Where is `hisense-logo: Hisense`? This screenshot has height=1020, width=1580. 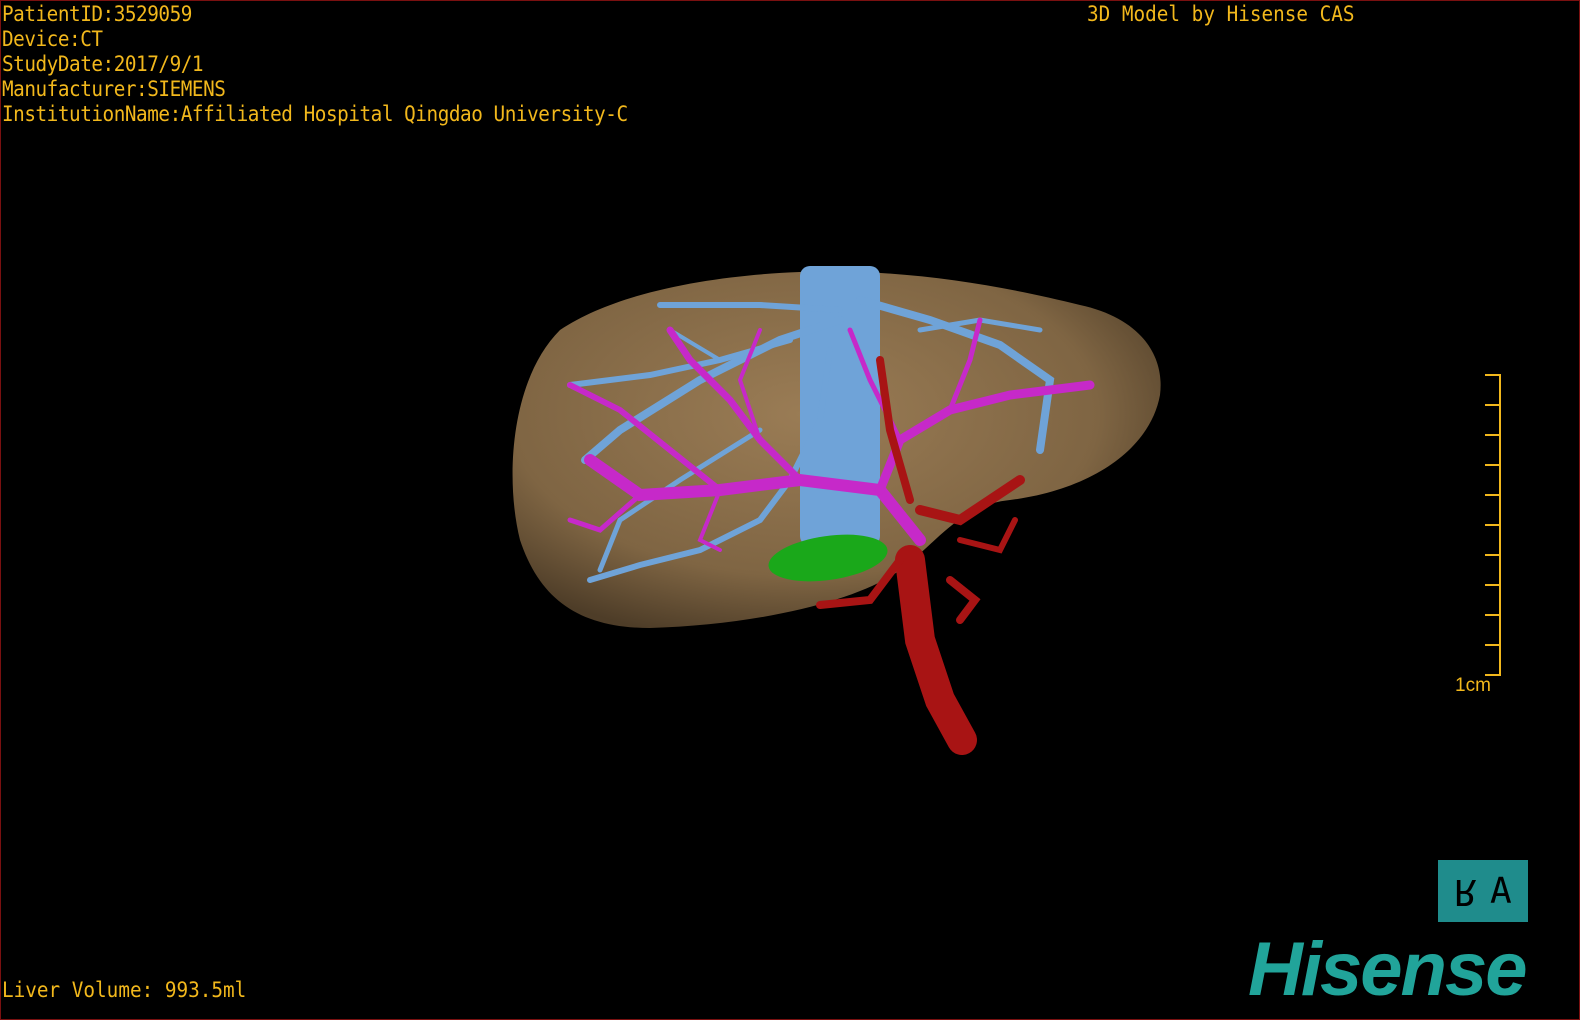
hisense-logo: Hisense is located at coordinates (1387, 969).